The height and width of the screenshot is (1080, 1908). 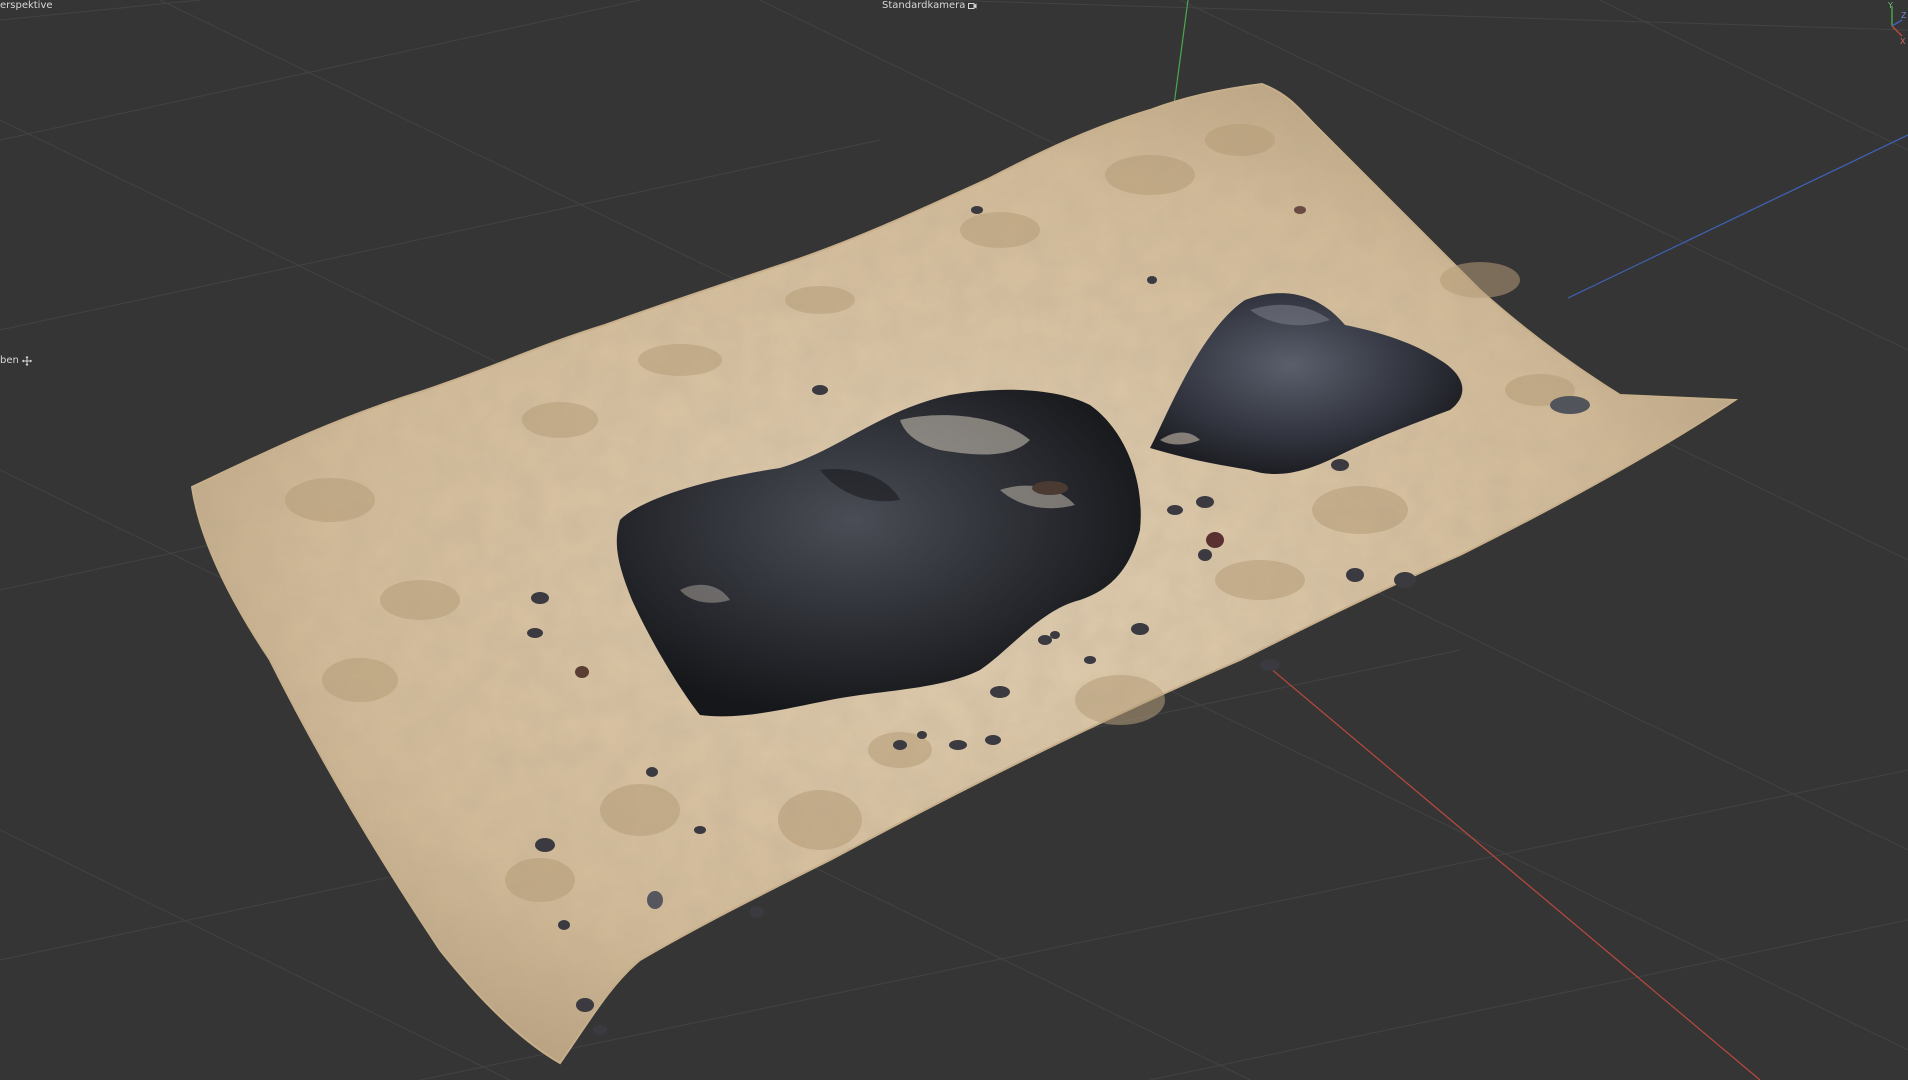 I want to click on gizmo-x-label: X, so click(x=1903, y=40).